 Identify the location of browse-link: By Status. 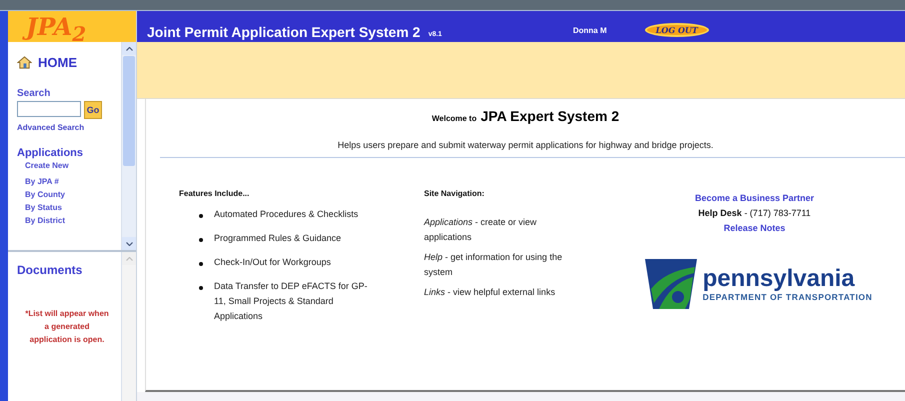
(43, 207).